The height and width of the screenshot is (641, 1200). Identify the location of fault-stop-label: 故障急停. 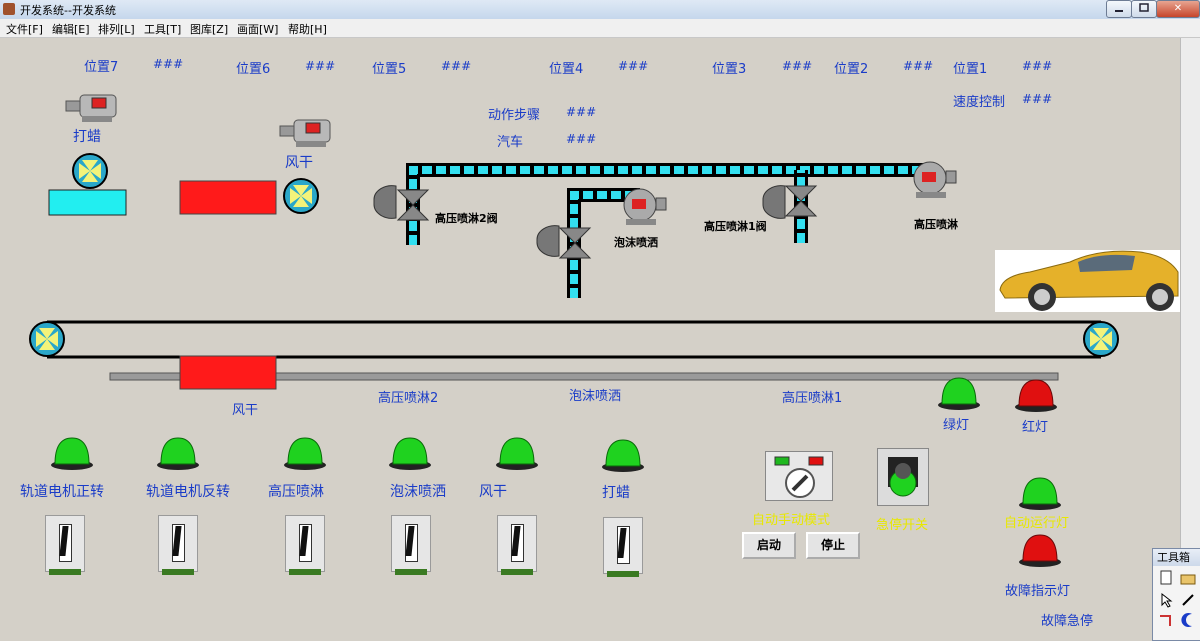
(1067, 621).